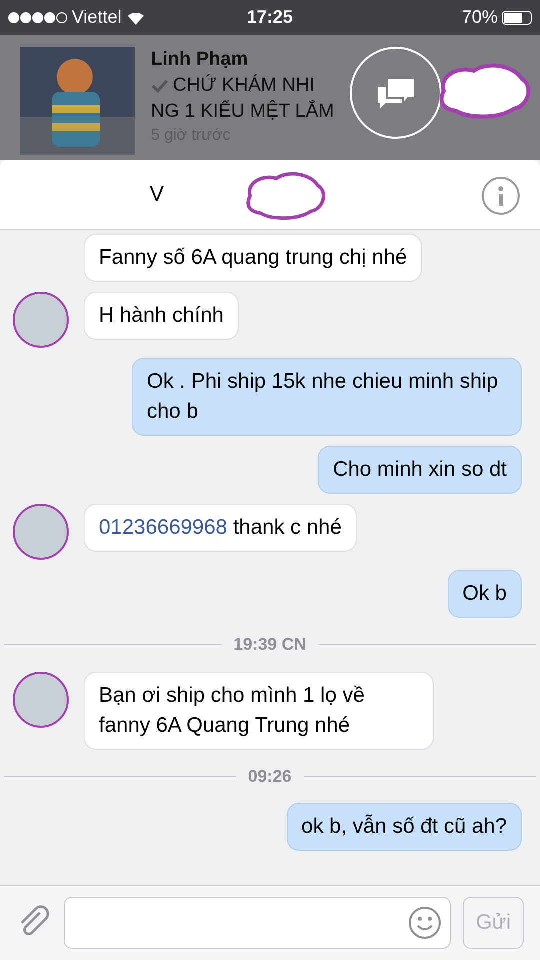 This screenshot has width=540, height=960. I want to click on sent-message: ok b, vẫn số đt cũ ah?, so click(404, 827).